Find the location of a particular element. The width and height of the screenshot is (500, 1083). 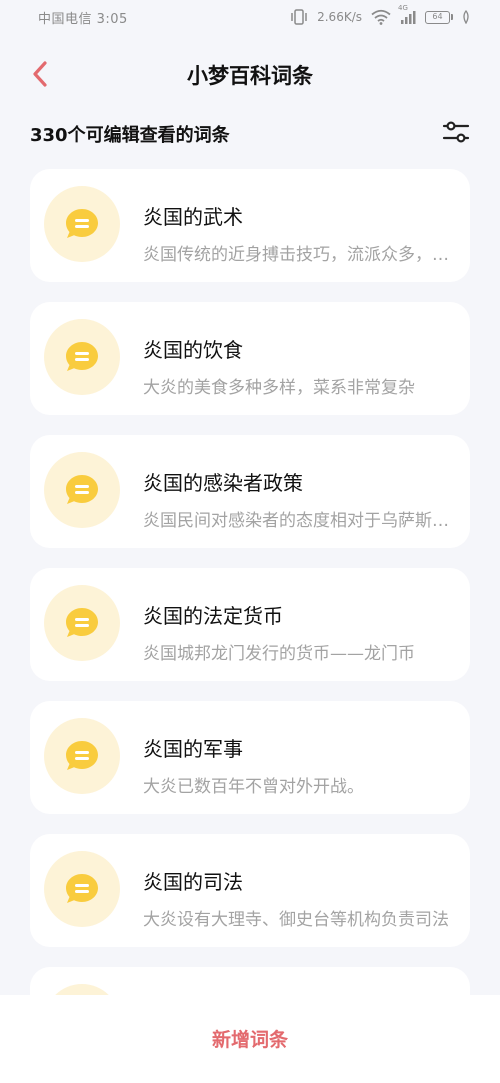

entry-description: 大炎已数百年不曾对外开战。 is located at coordinates (253, 787).